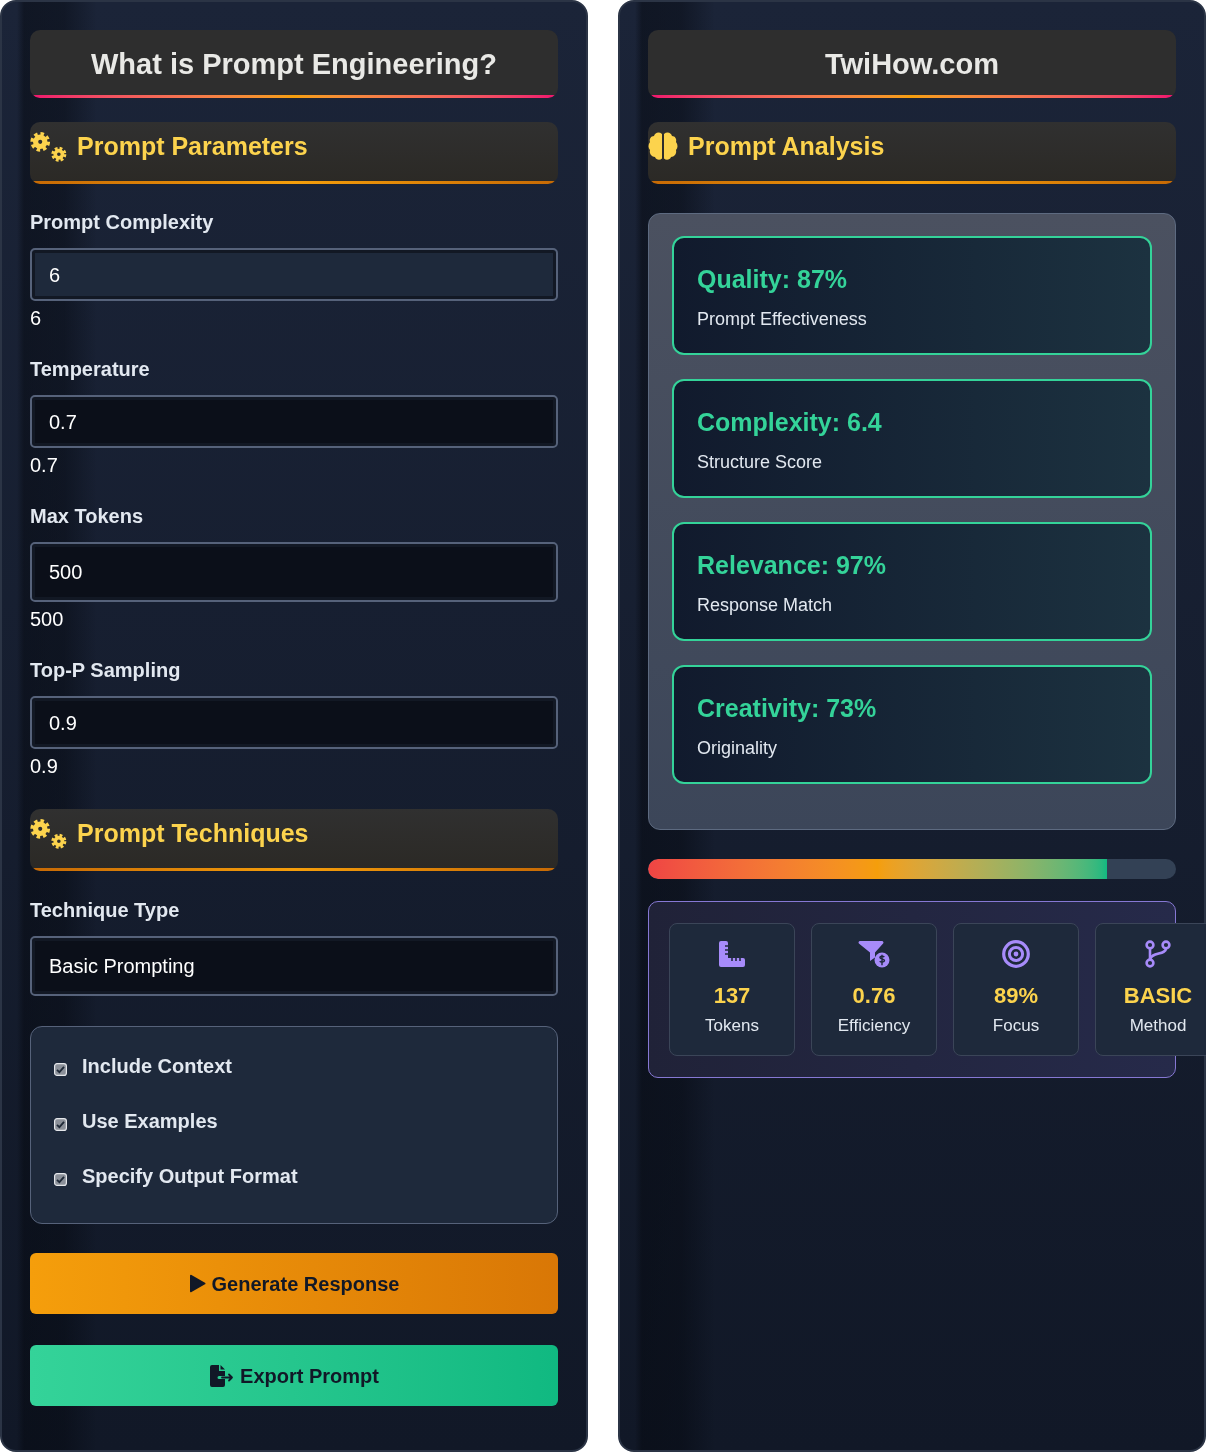 Image resolution: width=1206 pixels, height=1454 pixels. What do you see at coordinates (874, 1026) in the screenshot?
I see `stat-label: Efficiency` at bounding box center [874, 1026].